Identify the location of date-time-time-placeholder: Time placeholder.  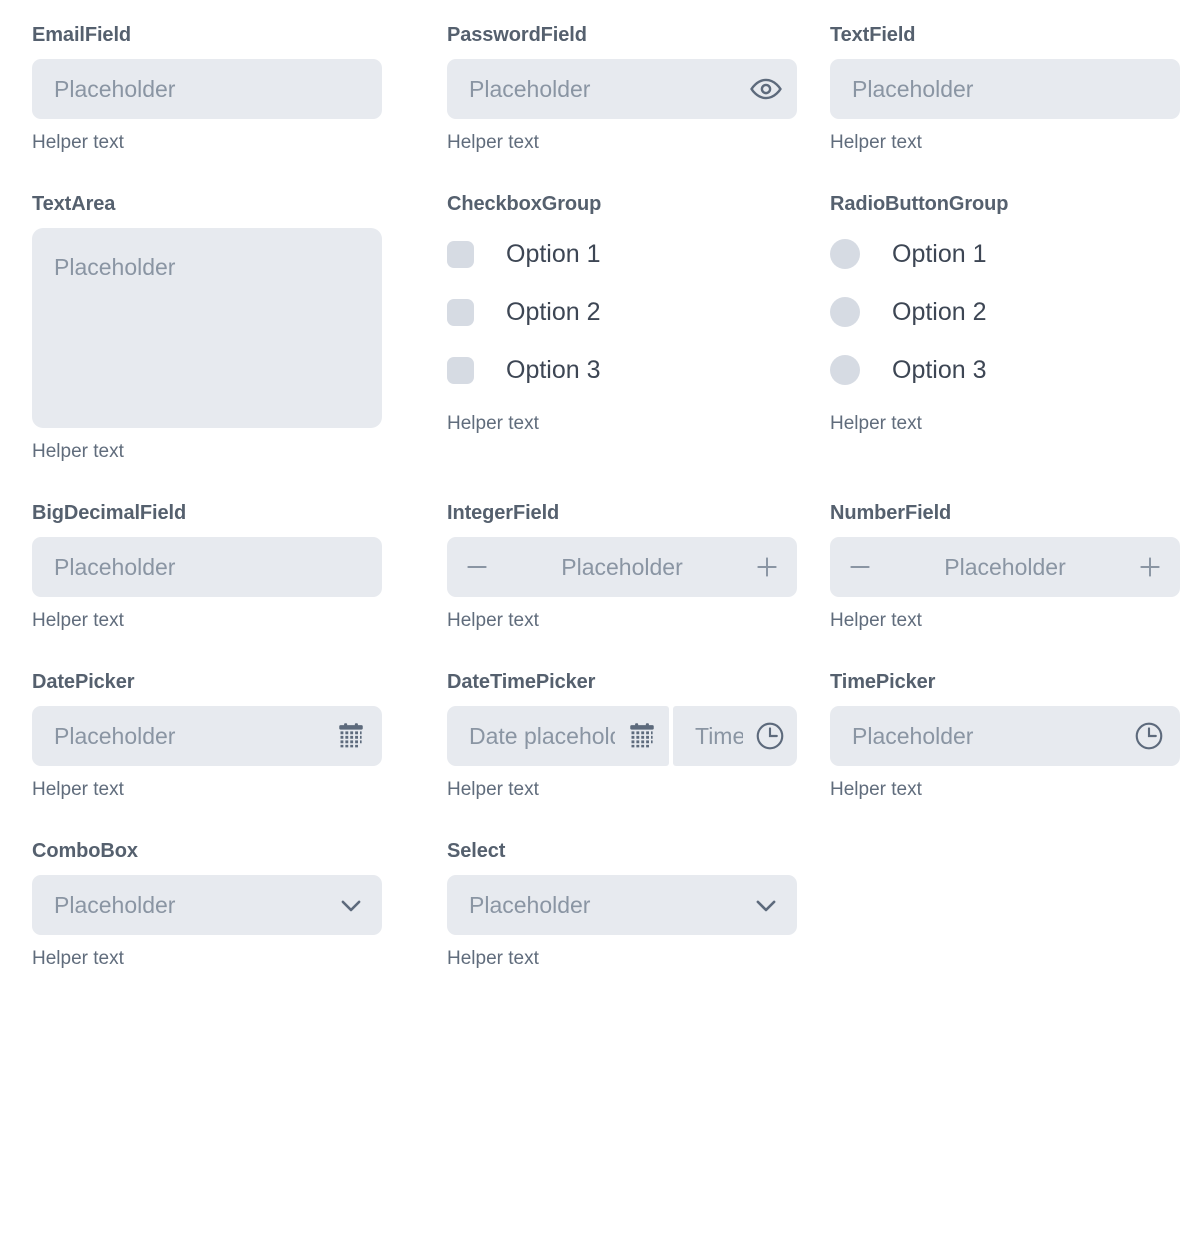
(719, 735).